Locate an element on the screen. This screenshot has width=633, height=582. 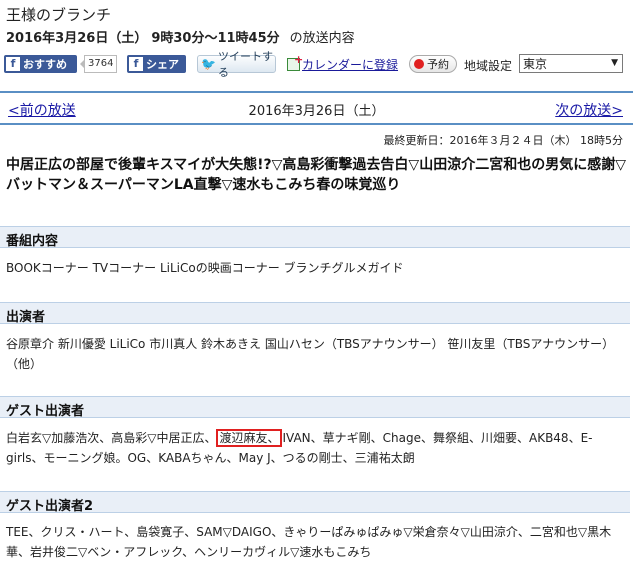
reserve-button: 予約 is located at coordinates (433, 64).